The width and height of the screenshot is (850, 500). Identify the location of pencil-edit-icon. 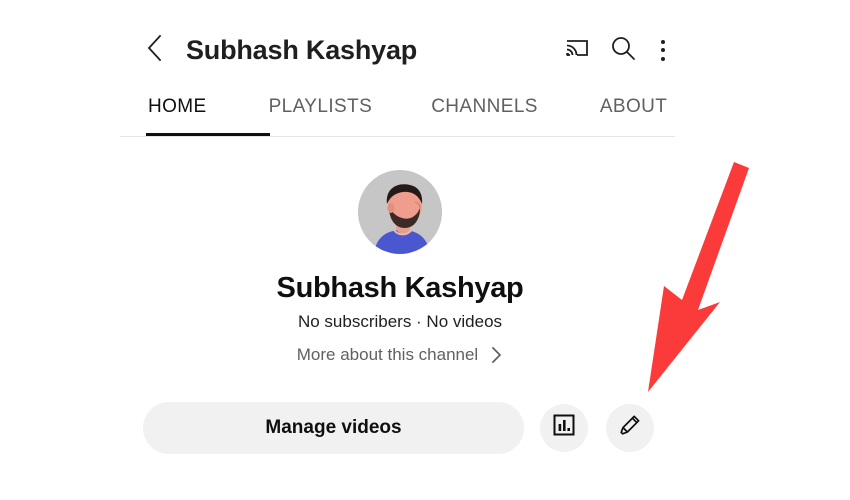
(630, 427).